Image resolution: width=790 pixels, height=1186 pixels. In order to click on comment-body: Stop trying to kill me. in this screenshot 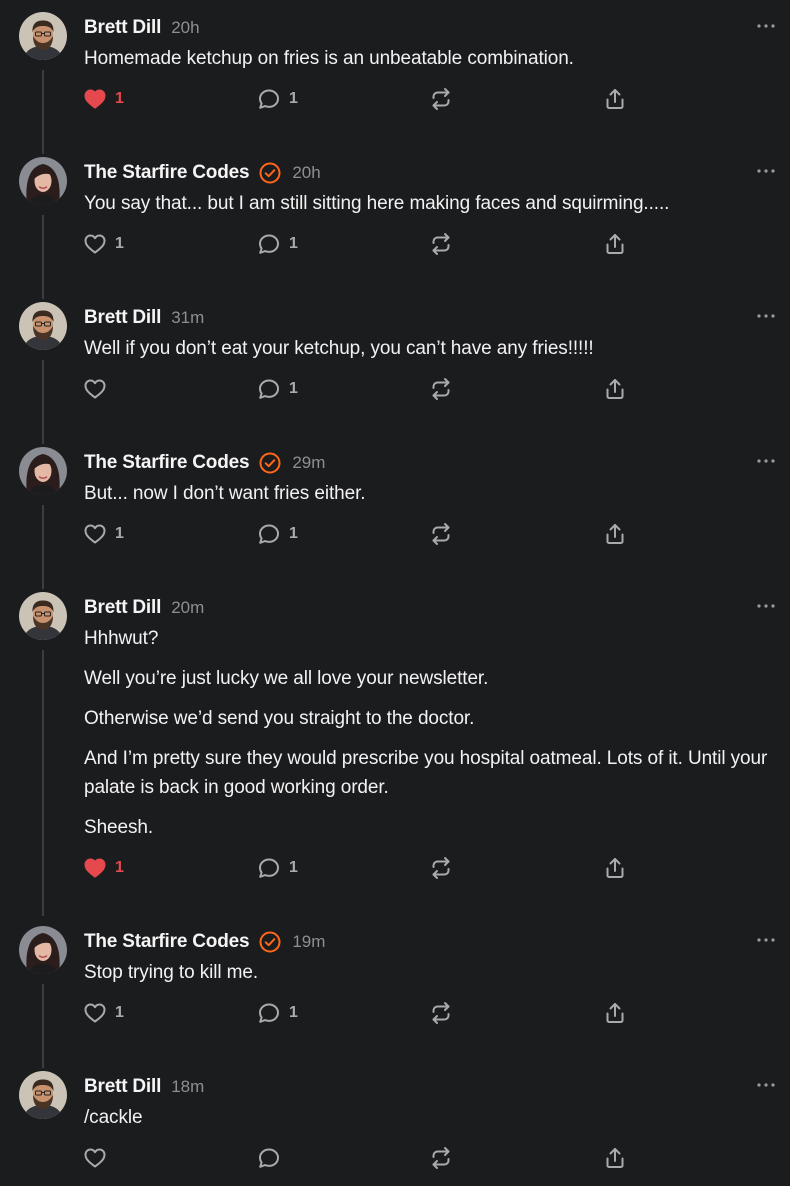, I will do `click(434, 978)`.